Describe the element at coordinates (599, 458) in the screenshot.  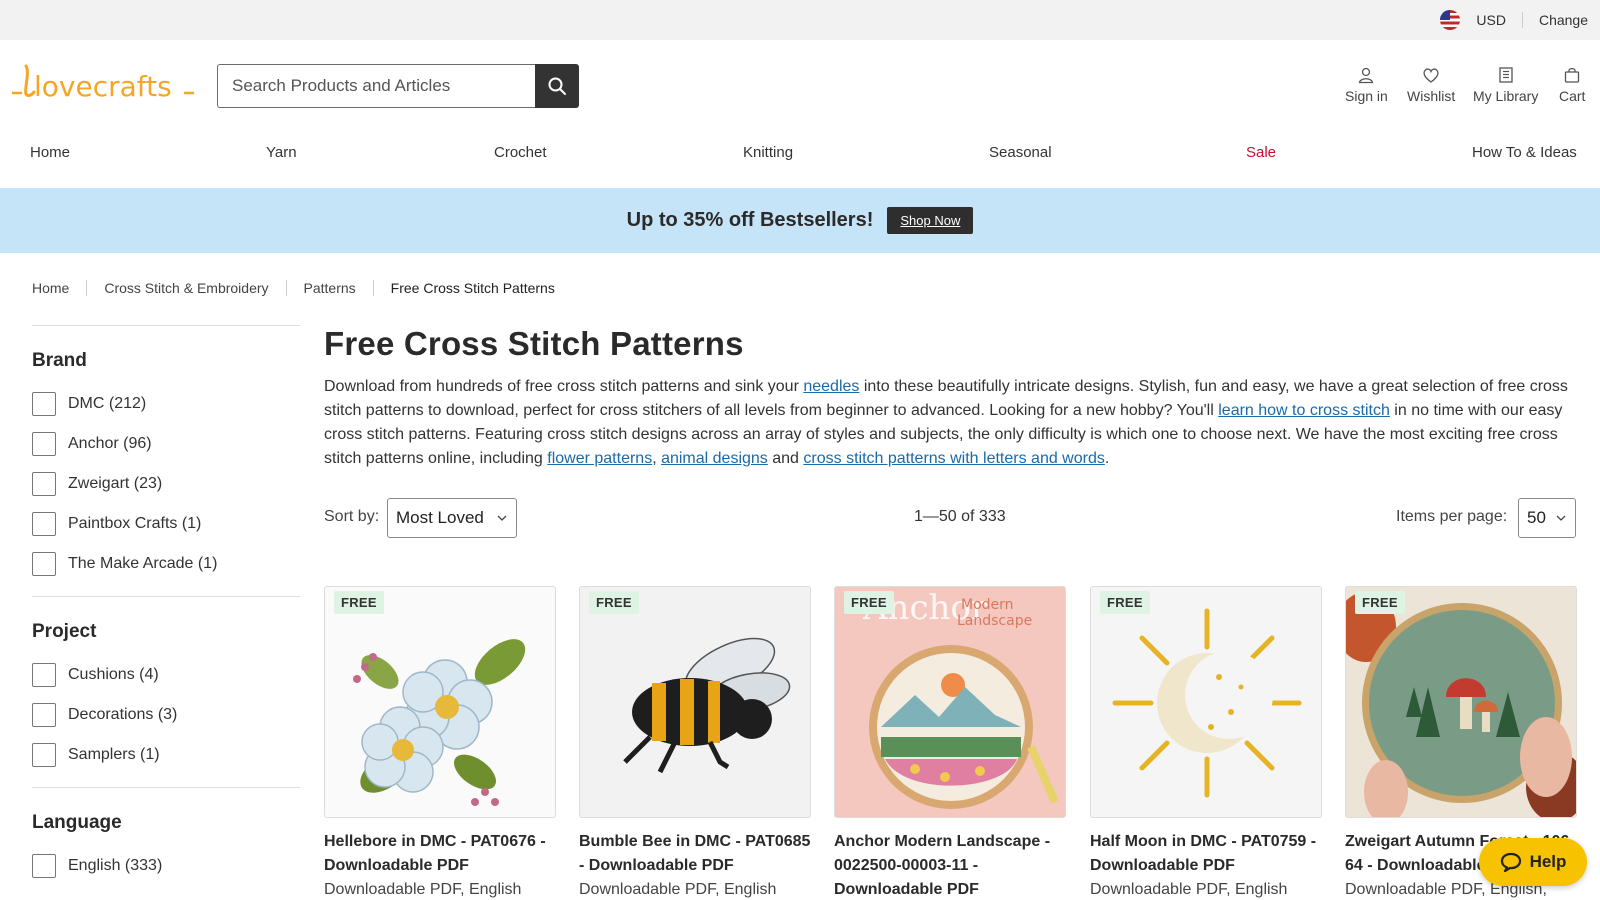
I see `flower-patterns-link: flower patterns` at that location.